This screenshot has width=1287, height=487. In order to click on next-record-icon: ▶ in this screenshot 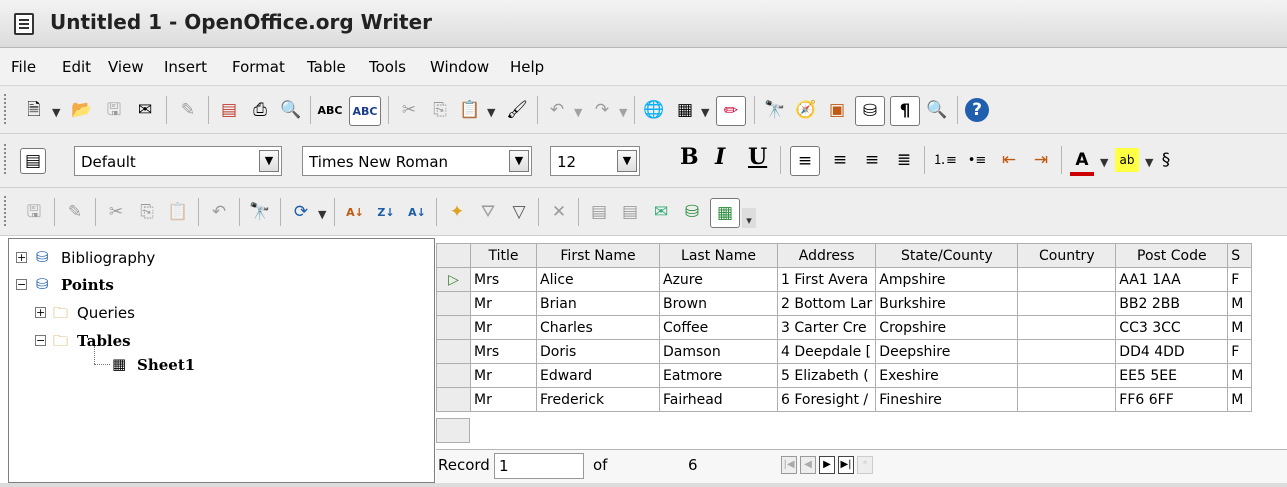, I will do `click(827, 465)`.